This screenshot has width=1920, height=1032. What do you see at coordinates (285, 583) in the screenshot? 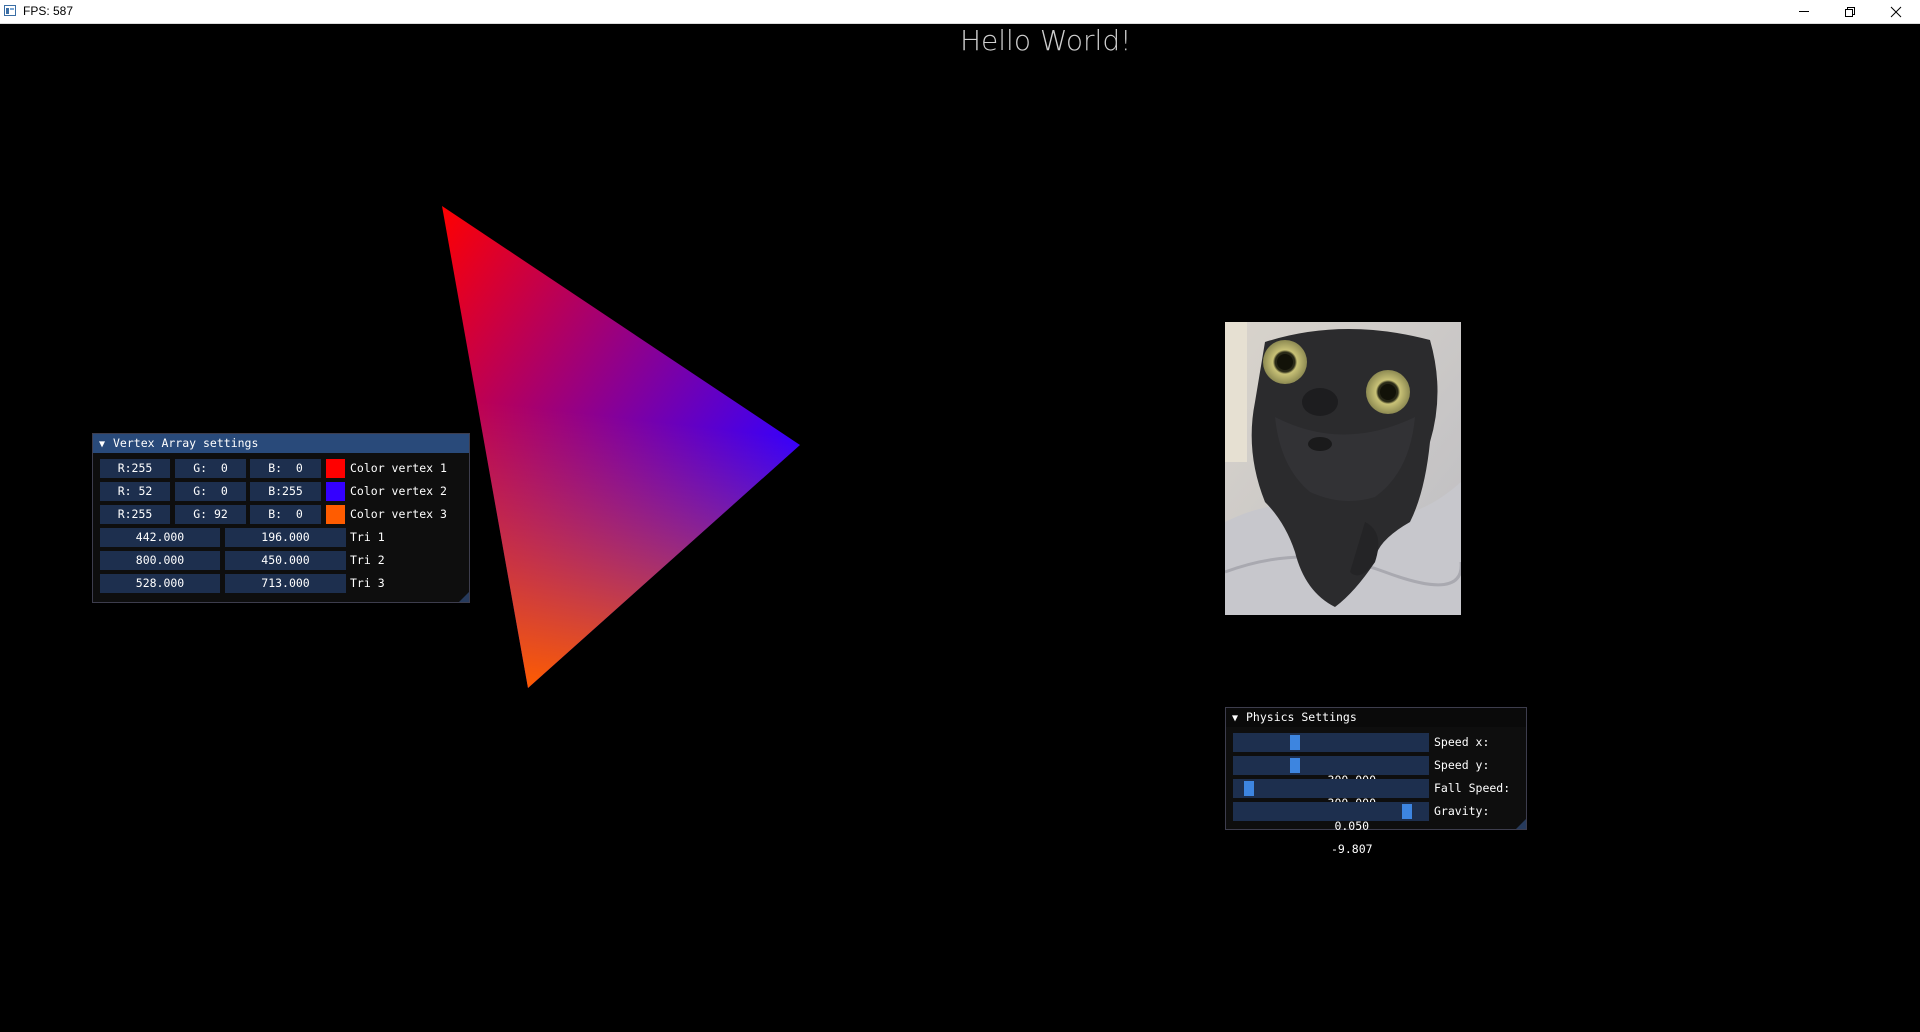
I see `tri-3-y-field: 713.000` at bounding box center [285, 583].